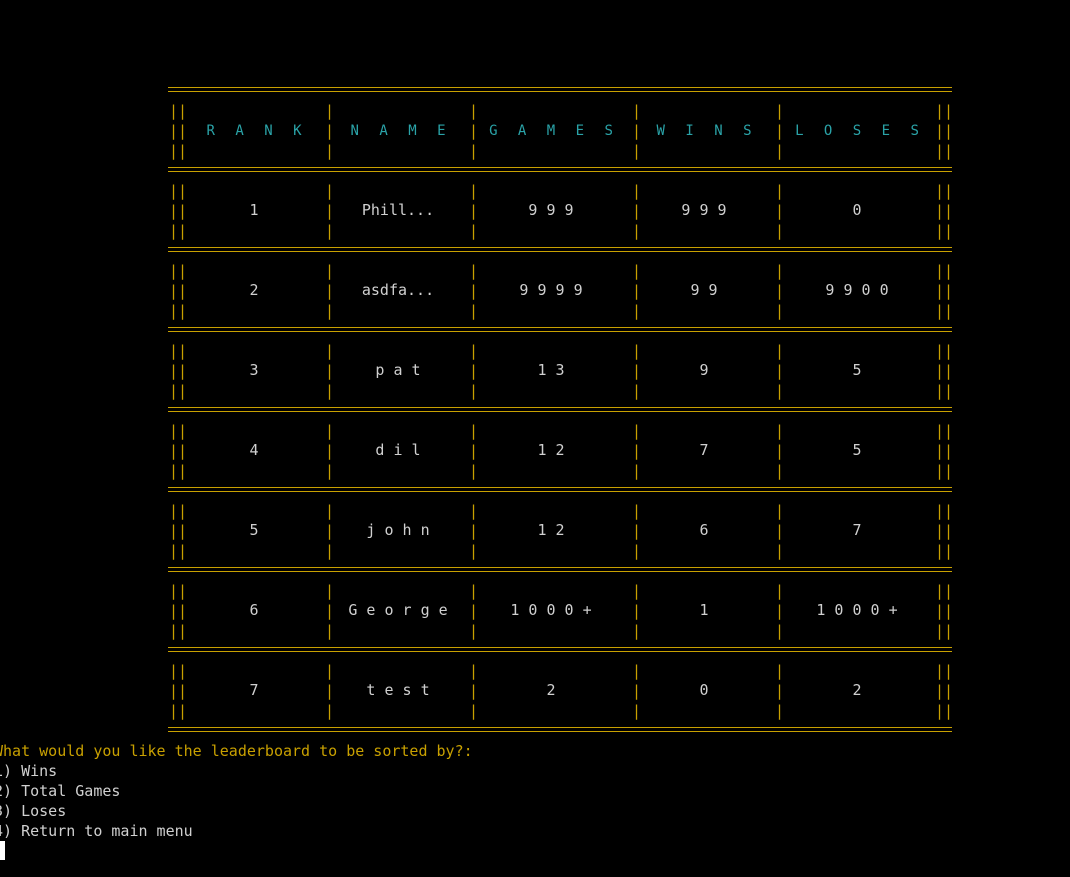  I want to click on cell-name: d i l, so click(398, 450).